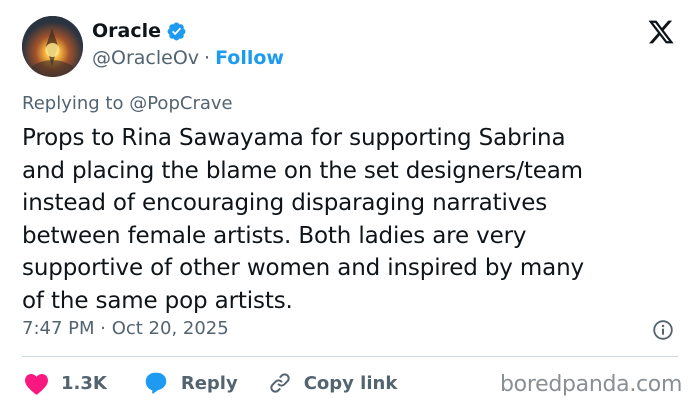  Describe the element at coordinates (157, 300) in the screenshot. I see `tweet-text-line: of the same pop artists.` at that location.